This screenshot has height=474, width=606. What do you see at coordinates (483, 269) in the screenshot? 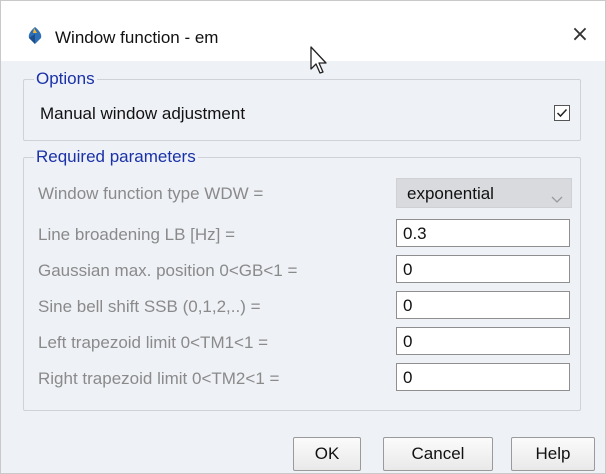
I see `gb-input: 0` at bounding box center [483, 269].